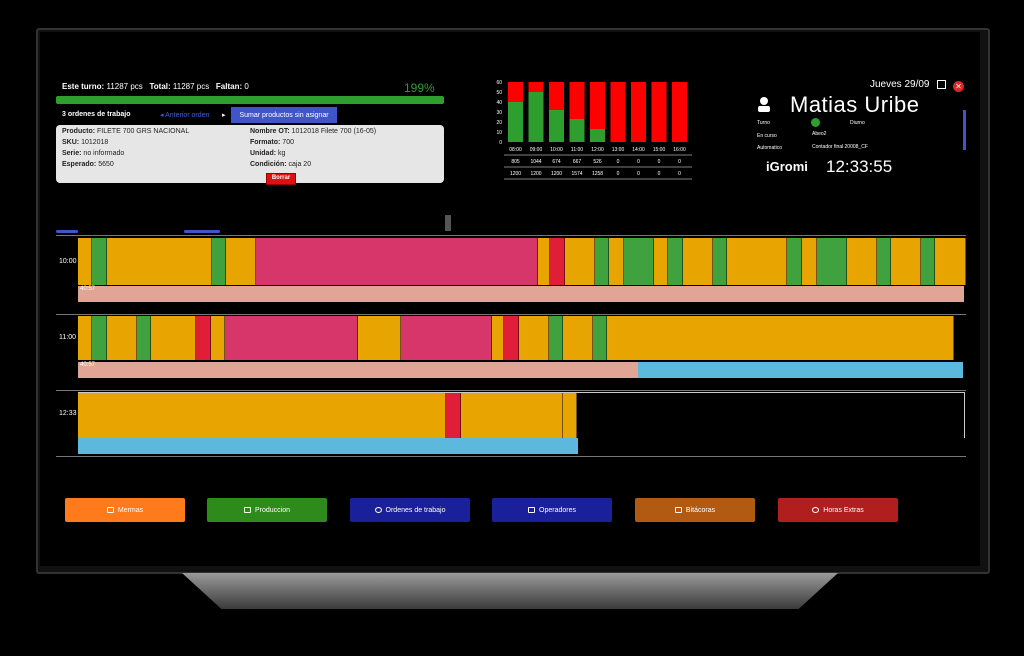 The width and height of the screenshot is (1024, 656). What do you see at coordinates (224, 115) in the screenshot?
I see `next-order-arrow: ▸` at bounding box center [224, 115].